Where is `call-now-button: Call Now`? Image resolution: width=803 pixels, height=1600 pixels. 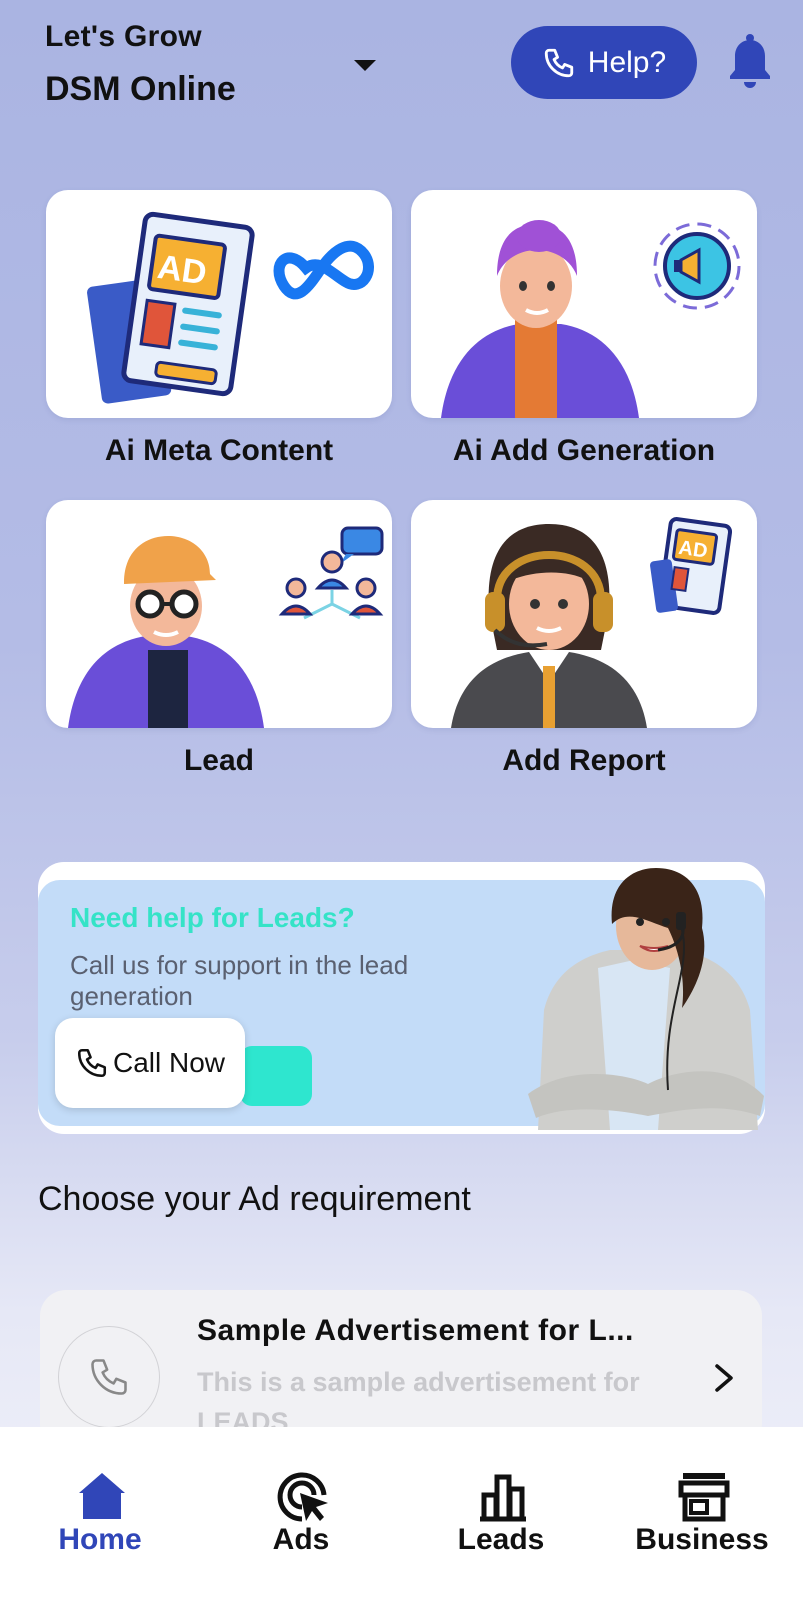 call-now-button: Call Now is located at coordinates (150, 1063).